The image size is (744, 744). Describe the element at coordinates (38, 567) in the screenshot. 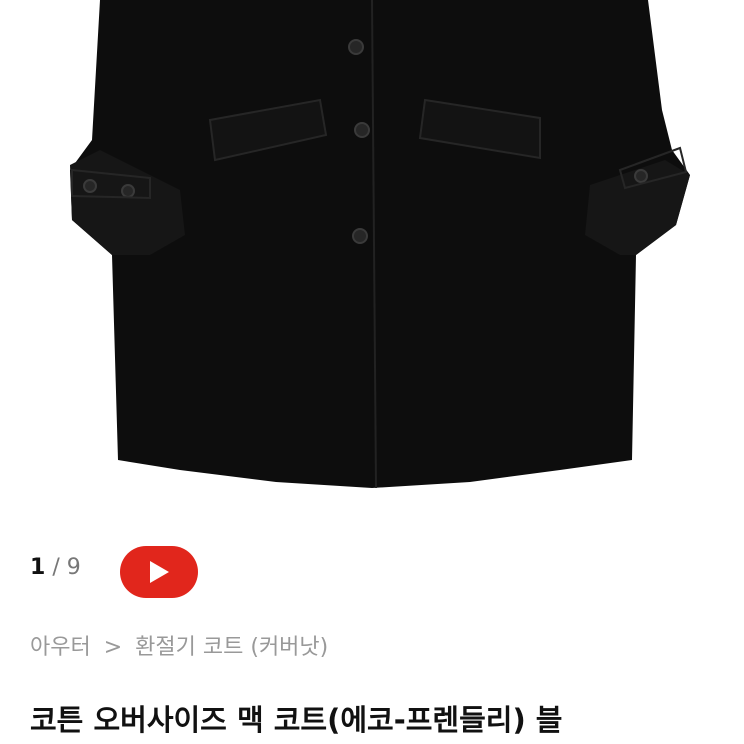

I see `current-image-index: 1` at that location.